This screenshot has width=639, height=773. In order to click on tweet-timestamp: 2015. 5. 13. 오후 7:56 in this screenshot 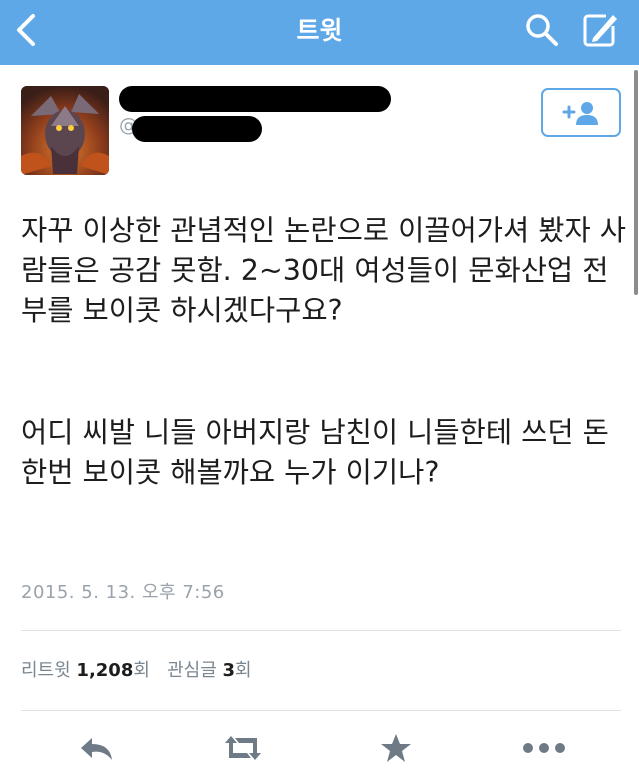, I will do `click(123, 592)`.